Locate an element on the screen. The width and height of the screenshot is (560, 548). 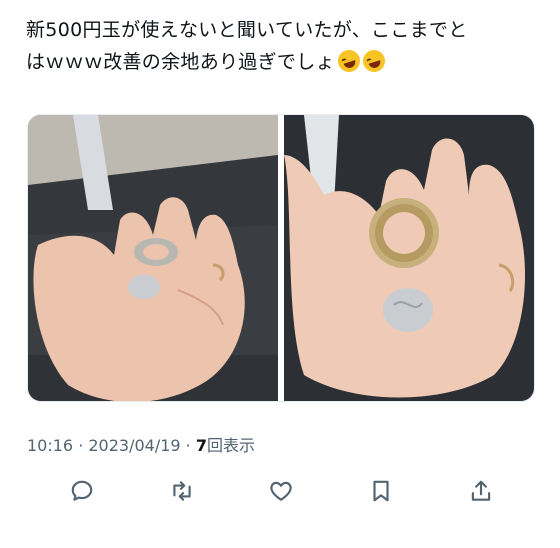
retweet-icon is located at coordinates (182, 491).